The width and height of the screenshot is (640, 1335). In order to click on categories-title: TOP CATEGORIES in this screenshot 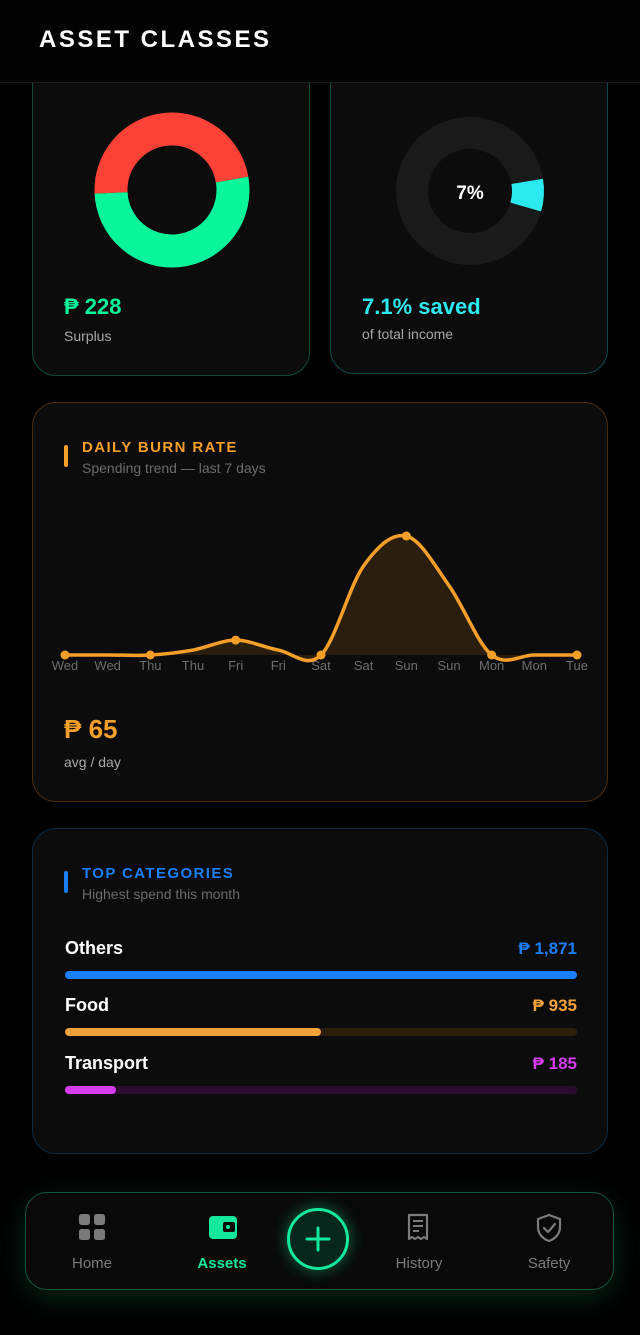, I will do `click(158, 873)`.